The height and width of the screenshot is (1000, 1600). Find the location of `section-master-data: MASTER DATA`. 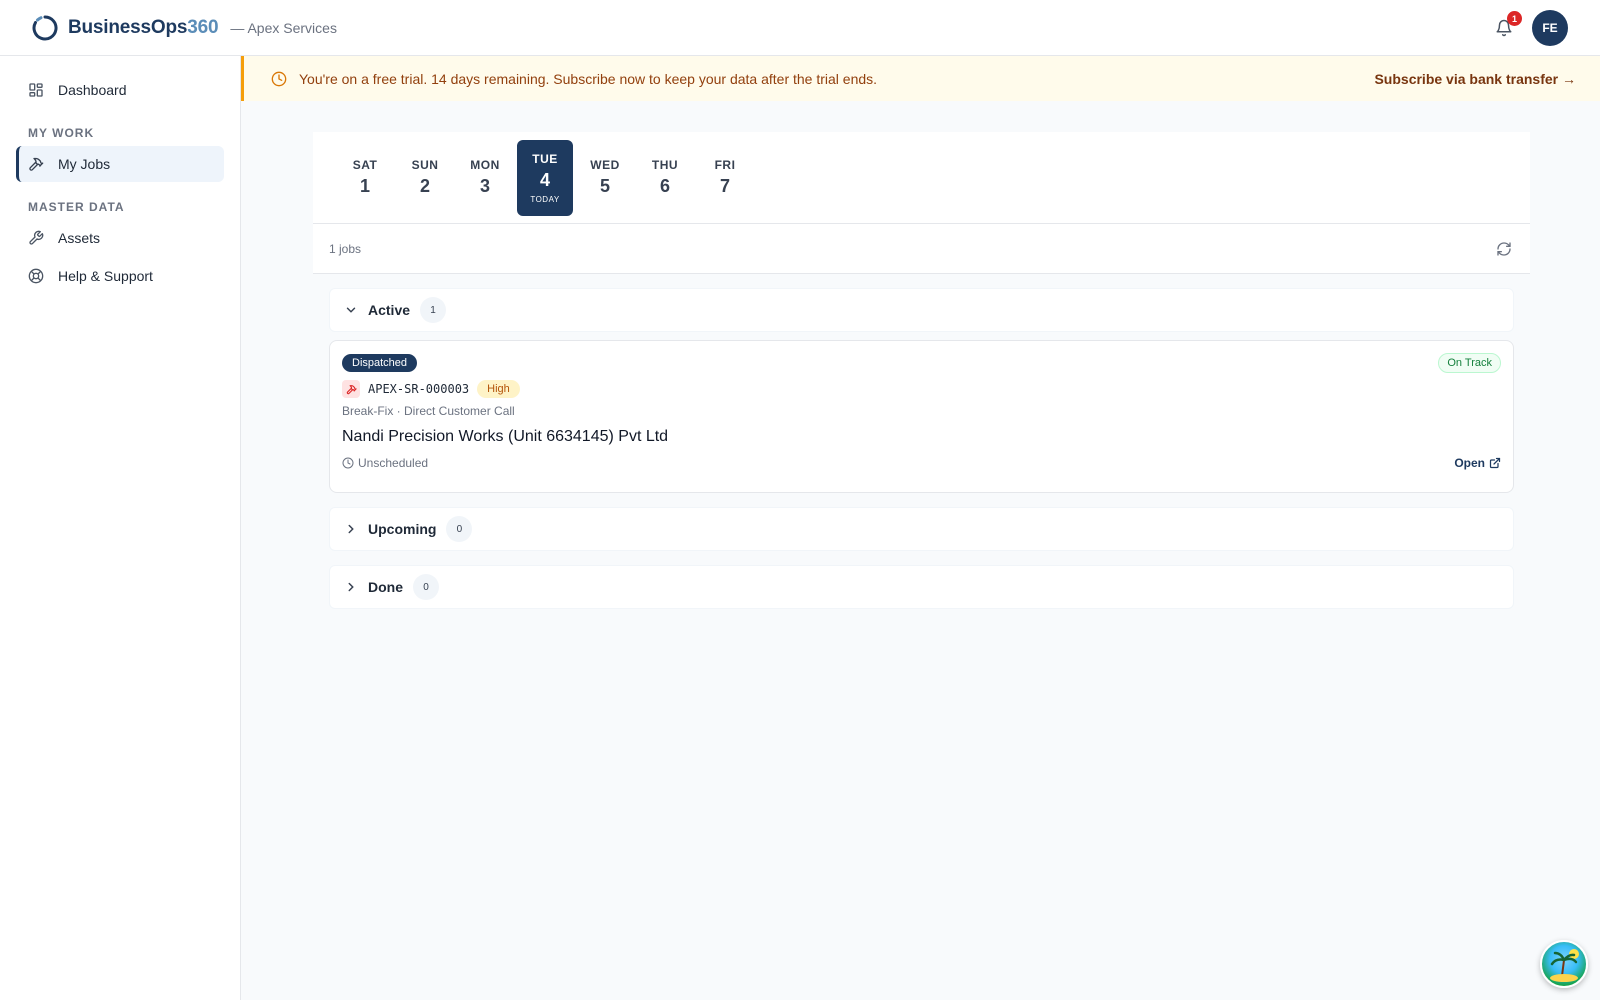

section-master-data: MASTER DATA is located at coordinates (76, 207).